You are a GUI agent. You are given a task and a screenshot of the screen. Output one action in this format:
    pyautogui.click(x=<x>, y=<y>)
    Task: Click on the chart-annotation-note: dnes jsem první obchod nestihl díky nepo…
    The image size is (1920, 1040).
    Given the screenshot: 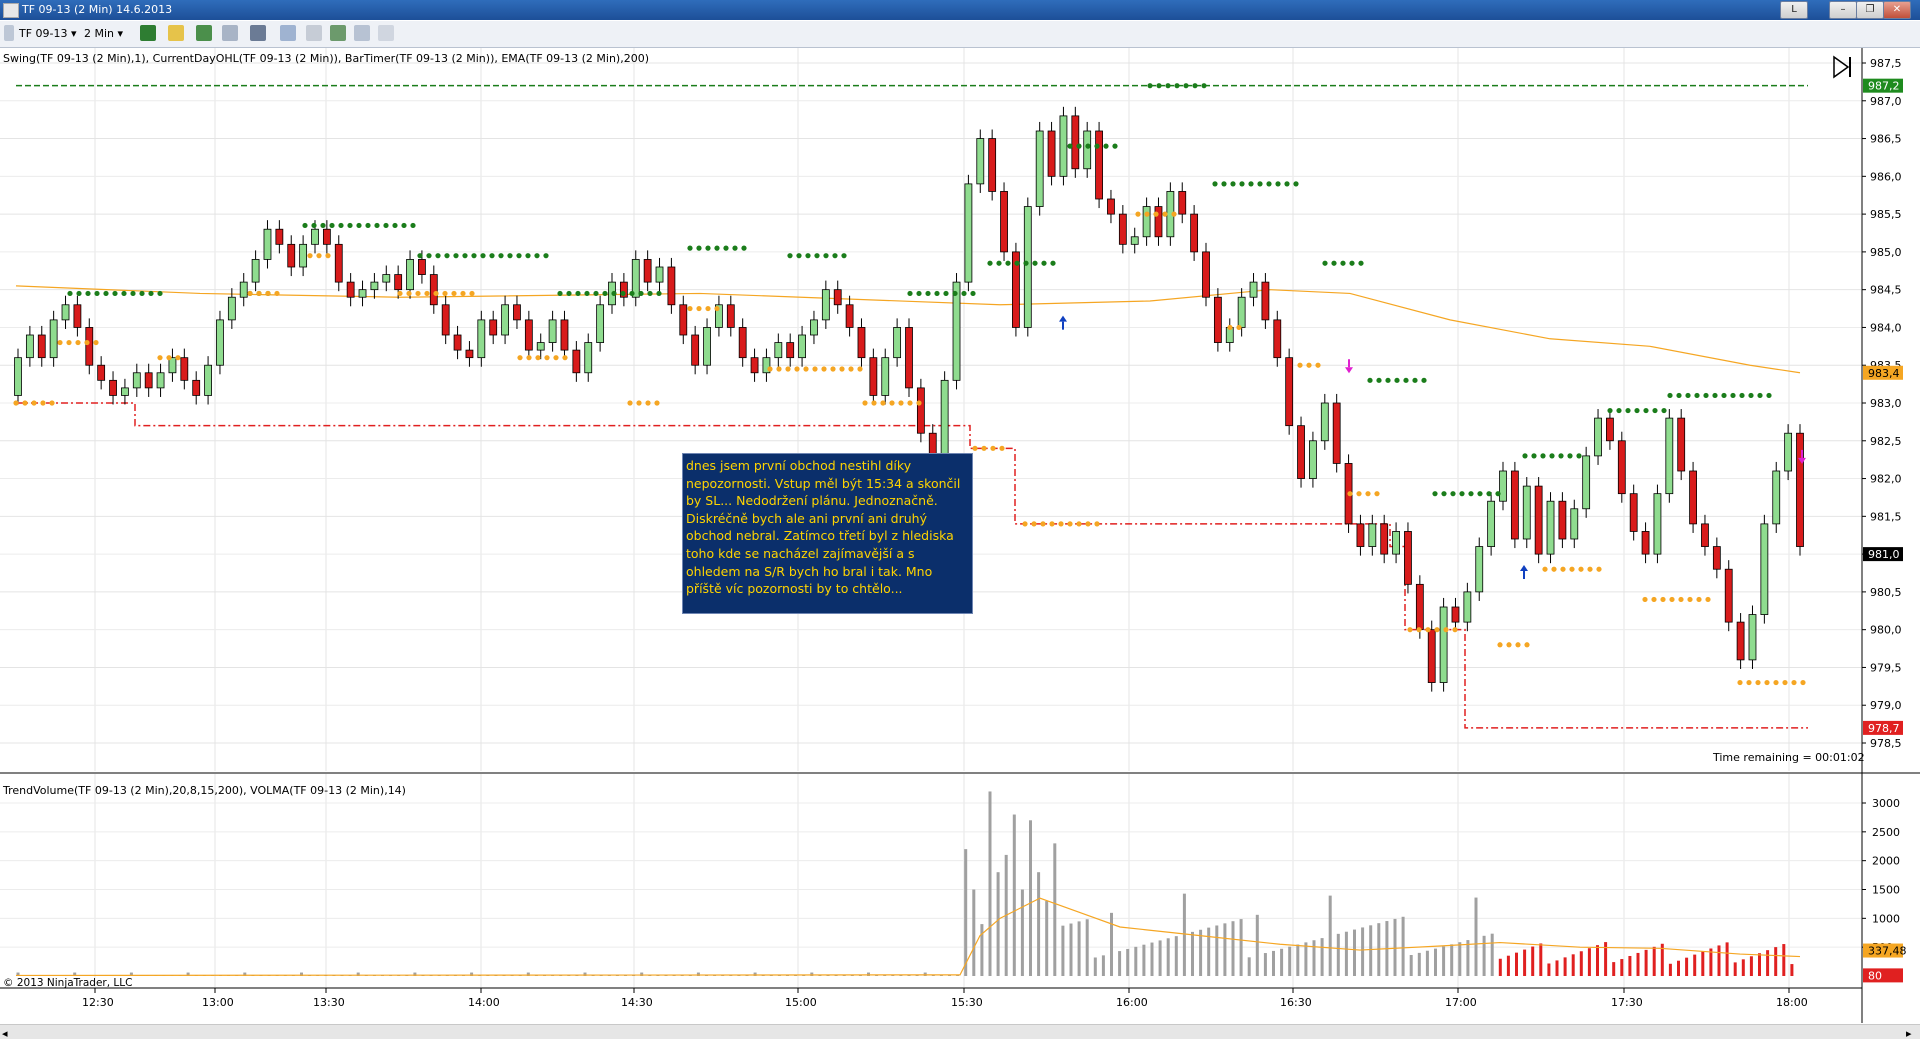 What is the action you would take?
    pyautogui.click(x=827, y=533)
    